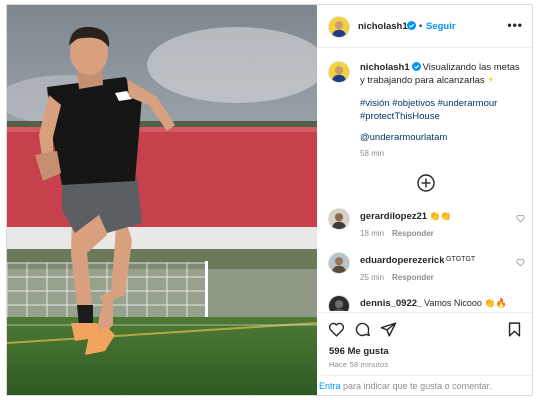 The height and width of the screenshot is (400, 541). What do you see at coordinates (359, 364) in the screenshot?
I see `post-timestamp: Hace 58 minutos` at bounding box center [359, 364].